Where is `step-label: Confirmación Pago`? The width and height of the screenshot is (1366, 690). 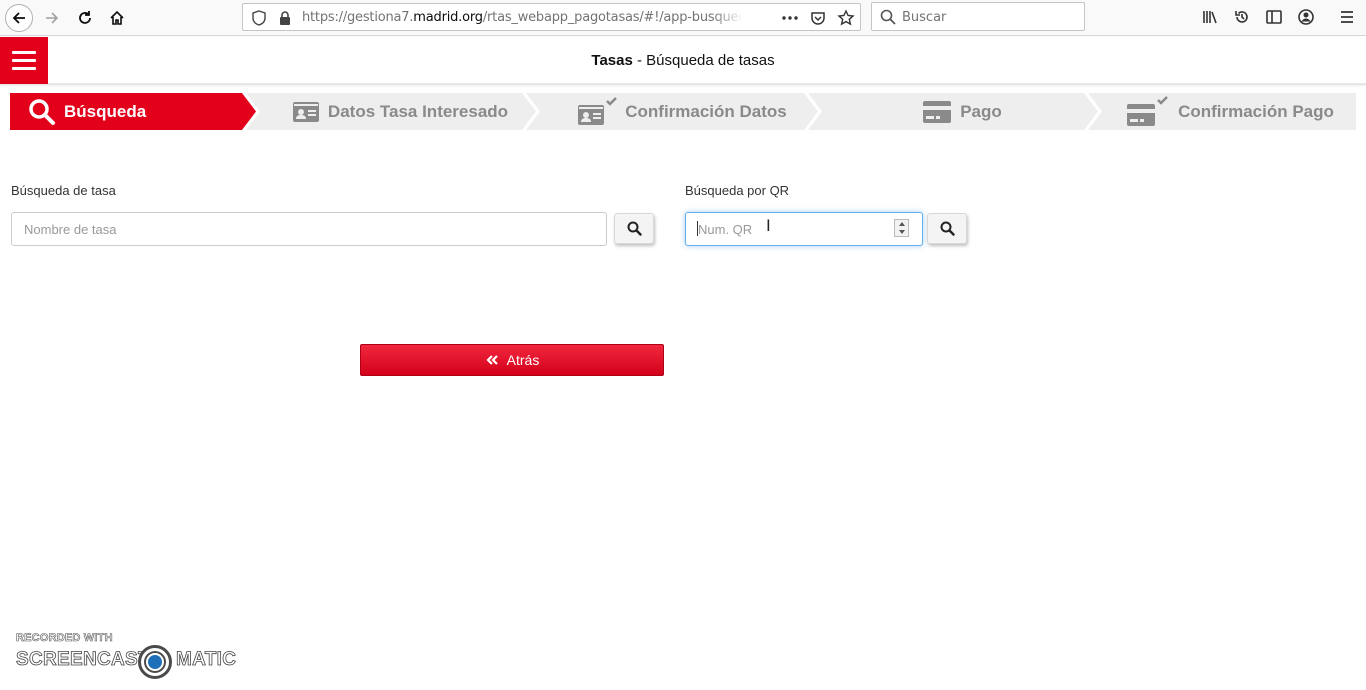
step-label: Confirmación Pago is located at coordinates (1256, 111).